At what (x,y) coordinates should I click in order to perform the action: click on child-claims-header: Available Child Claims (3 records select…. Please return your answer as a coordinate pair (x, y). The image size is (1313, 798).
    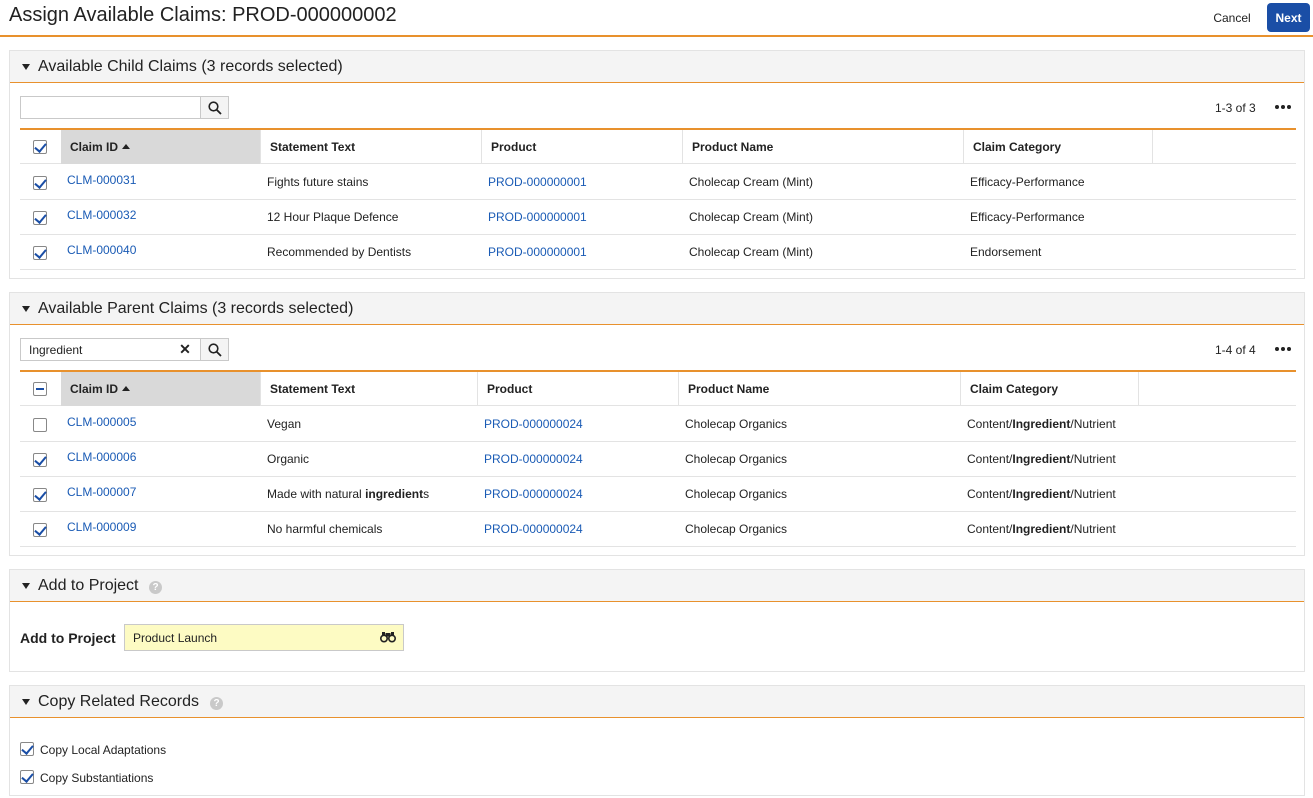
    Looking at the image, I should click on (657, 67).